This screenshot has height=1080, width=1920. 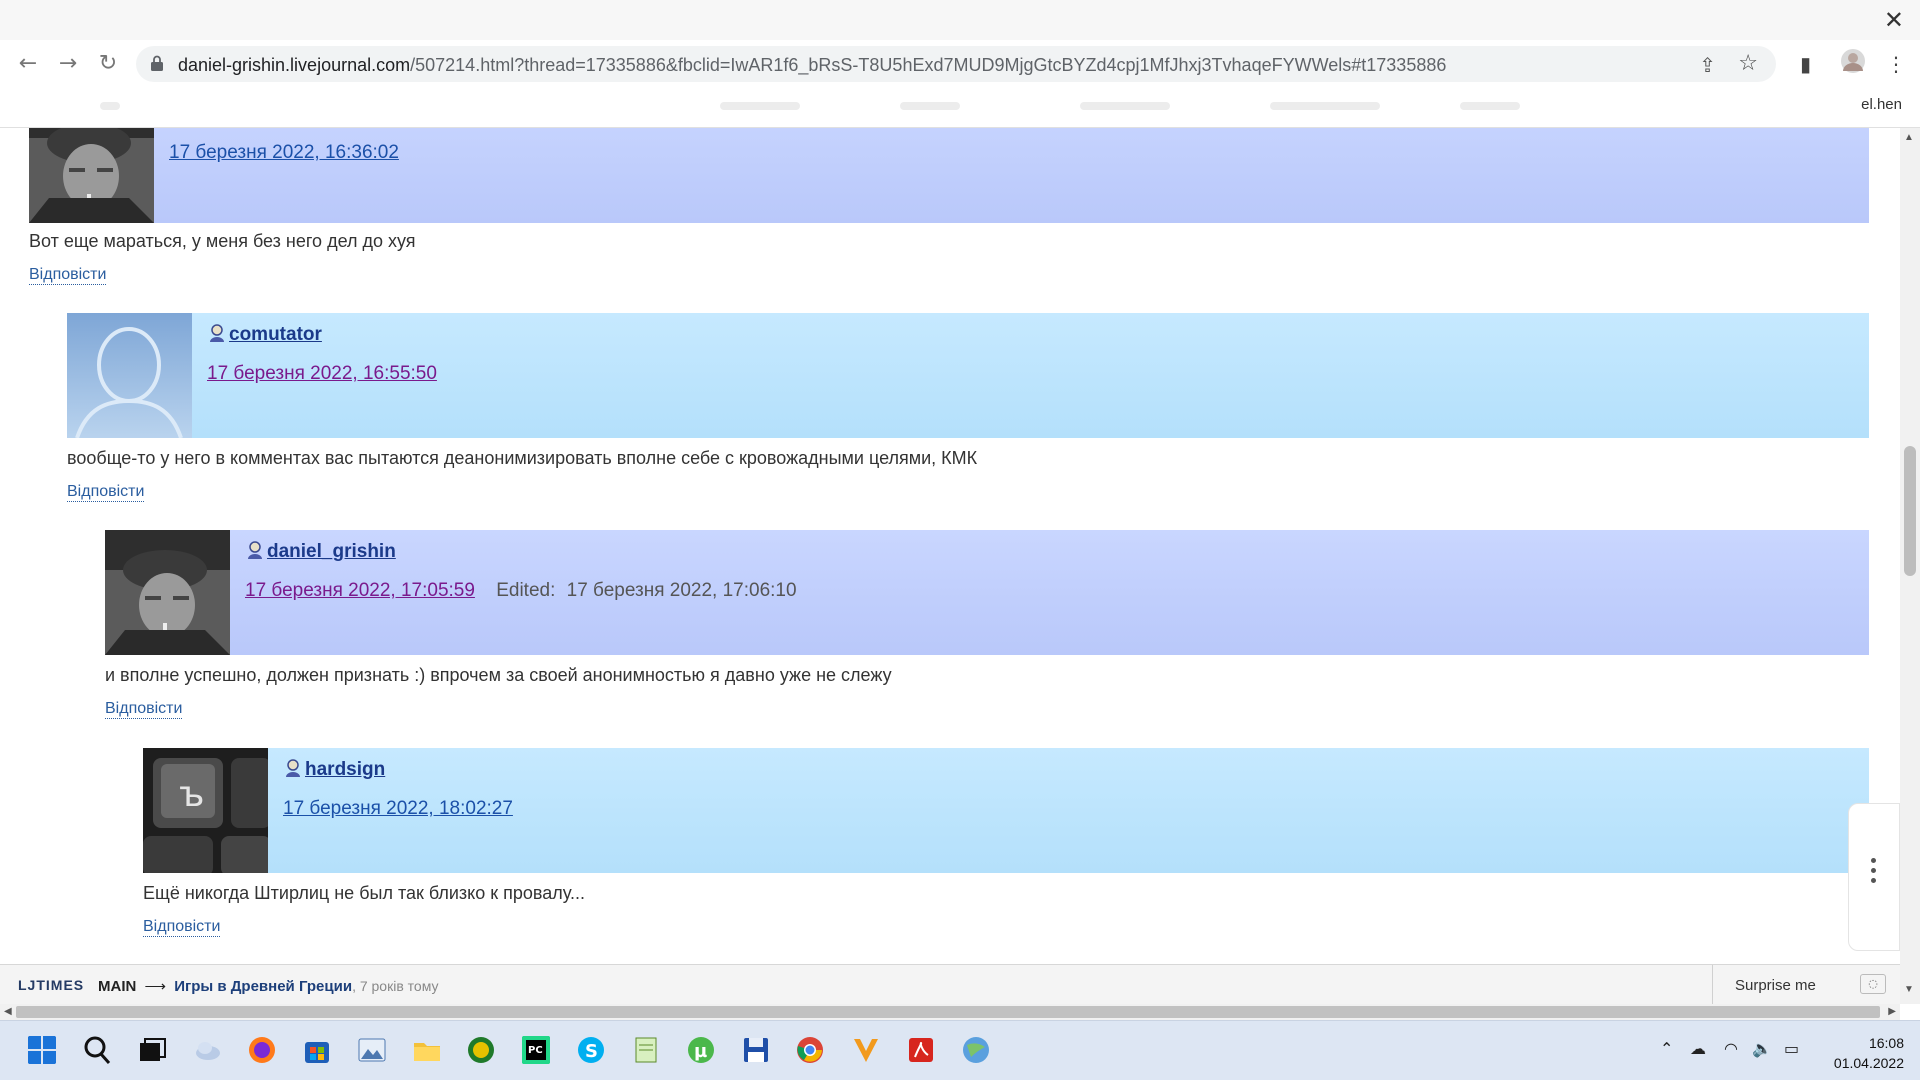 I want to click on bookmarks-bar: el.hen, so click(x=960, y=108).